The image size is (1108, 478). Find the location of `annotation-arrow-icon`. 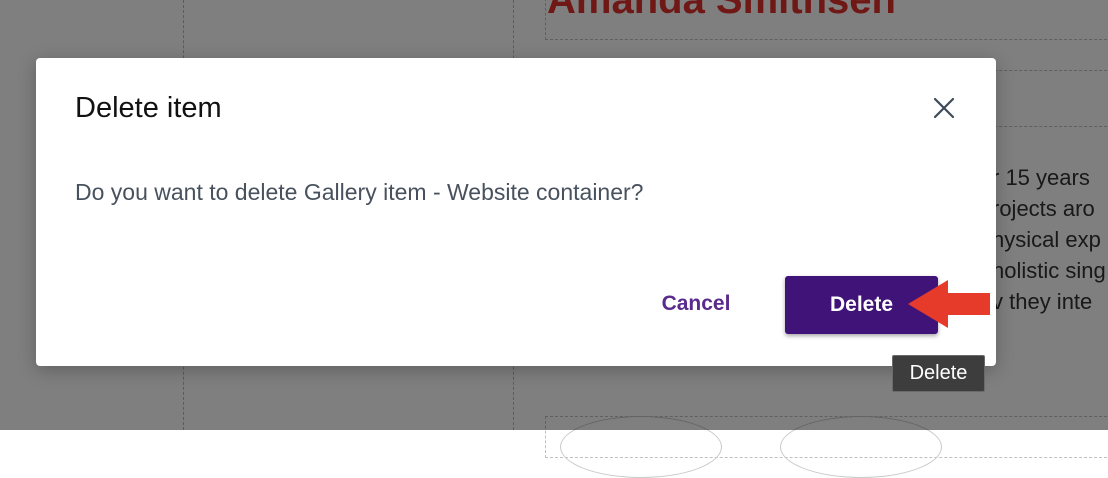

annotation-arrow-icon is located at coordinates (949, 304).